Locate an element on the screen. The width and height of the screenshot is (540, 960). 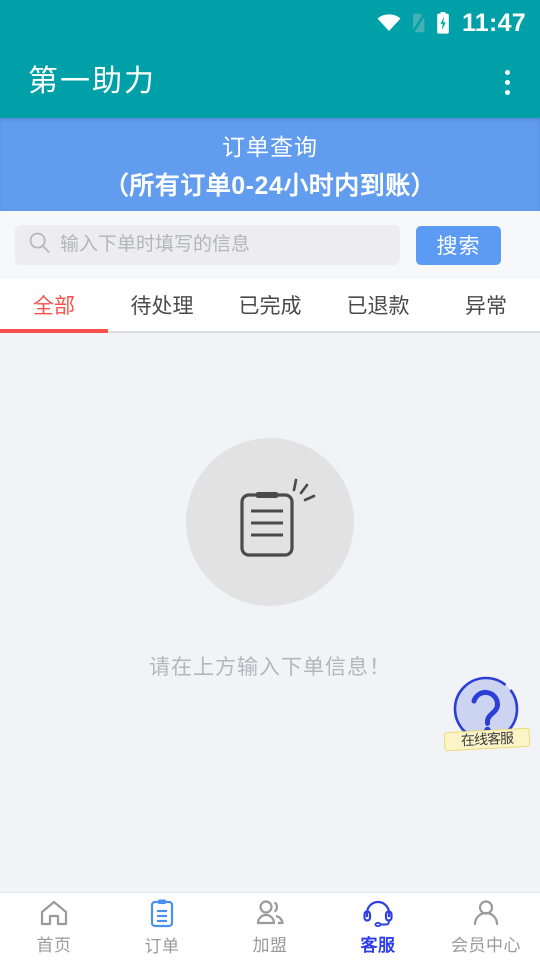
headset-icon is located at coordinates (378, 915).